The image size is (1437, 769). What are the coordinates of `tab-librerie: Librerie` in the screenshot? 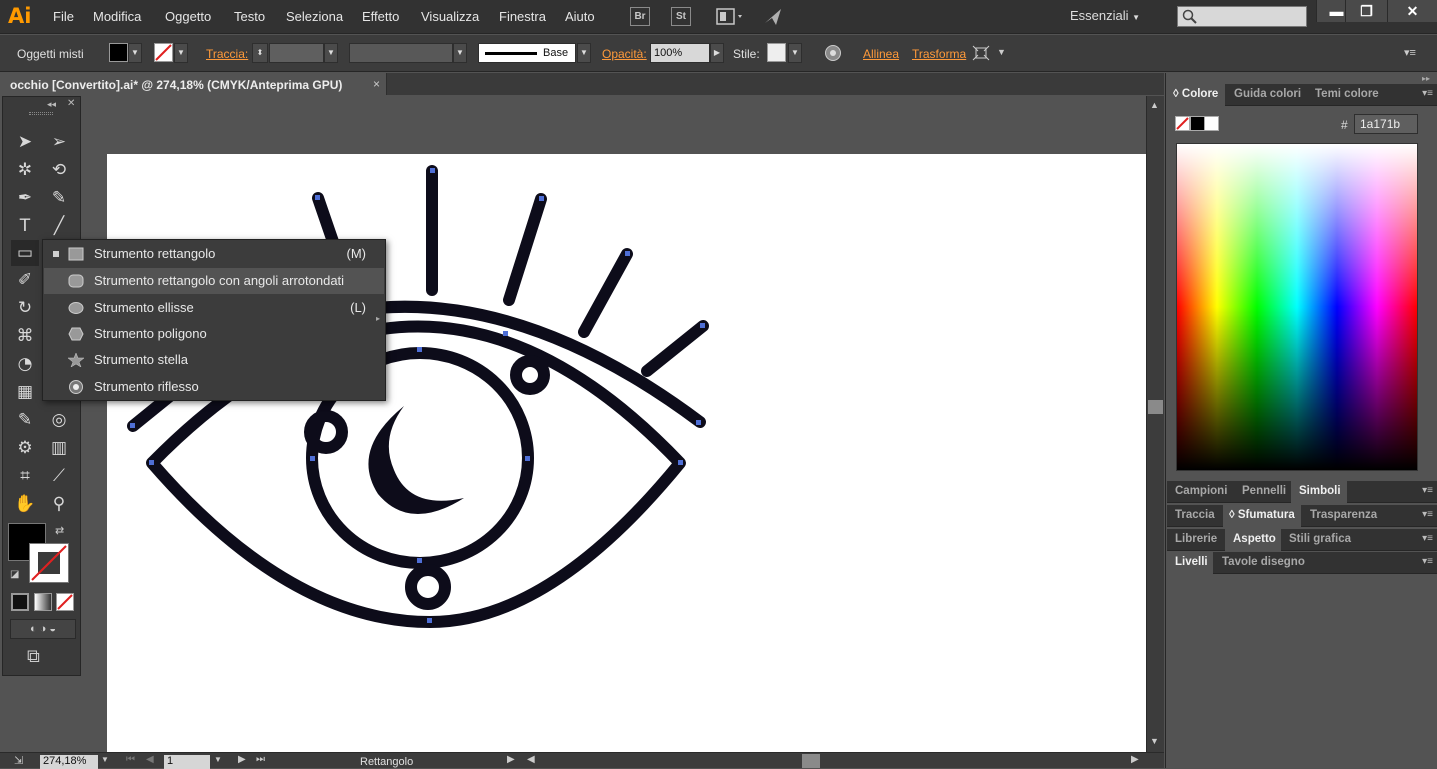 It's located at (1196, 539).